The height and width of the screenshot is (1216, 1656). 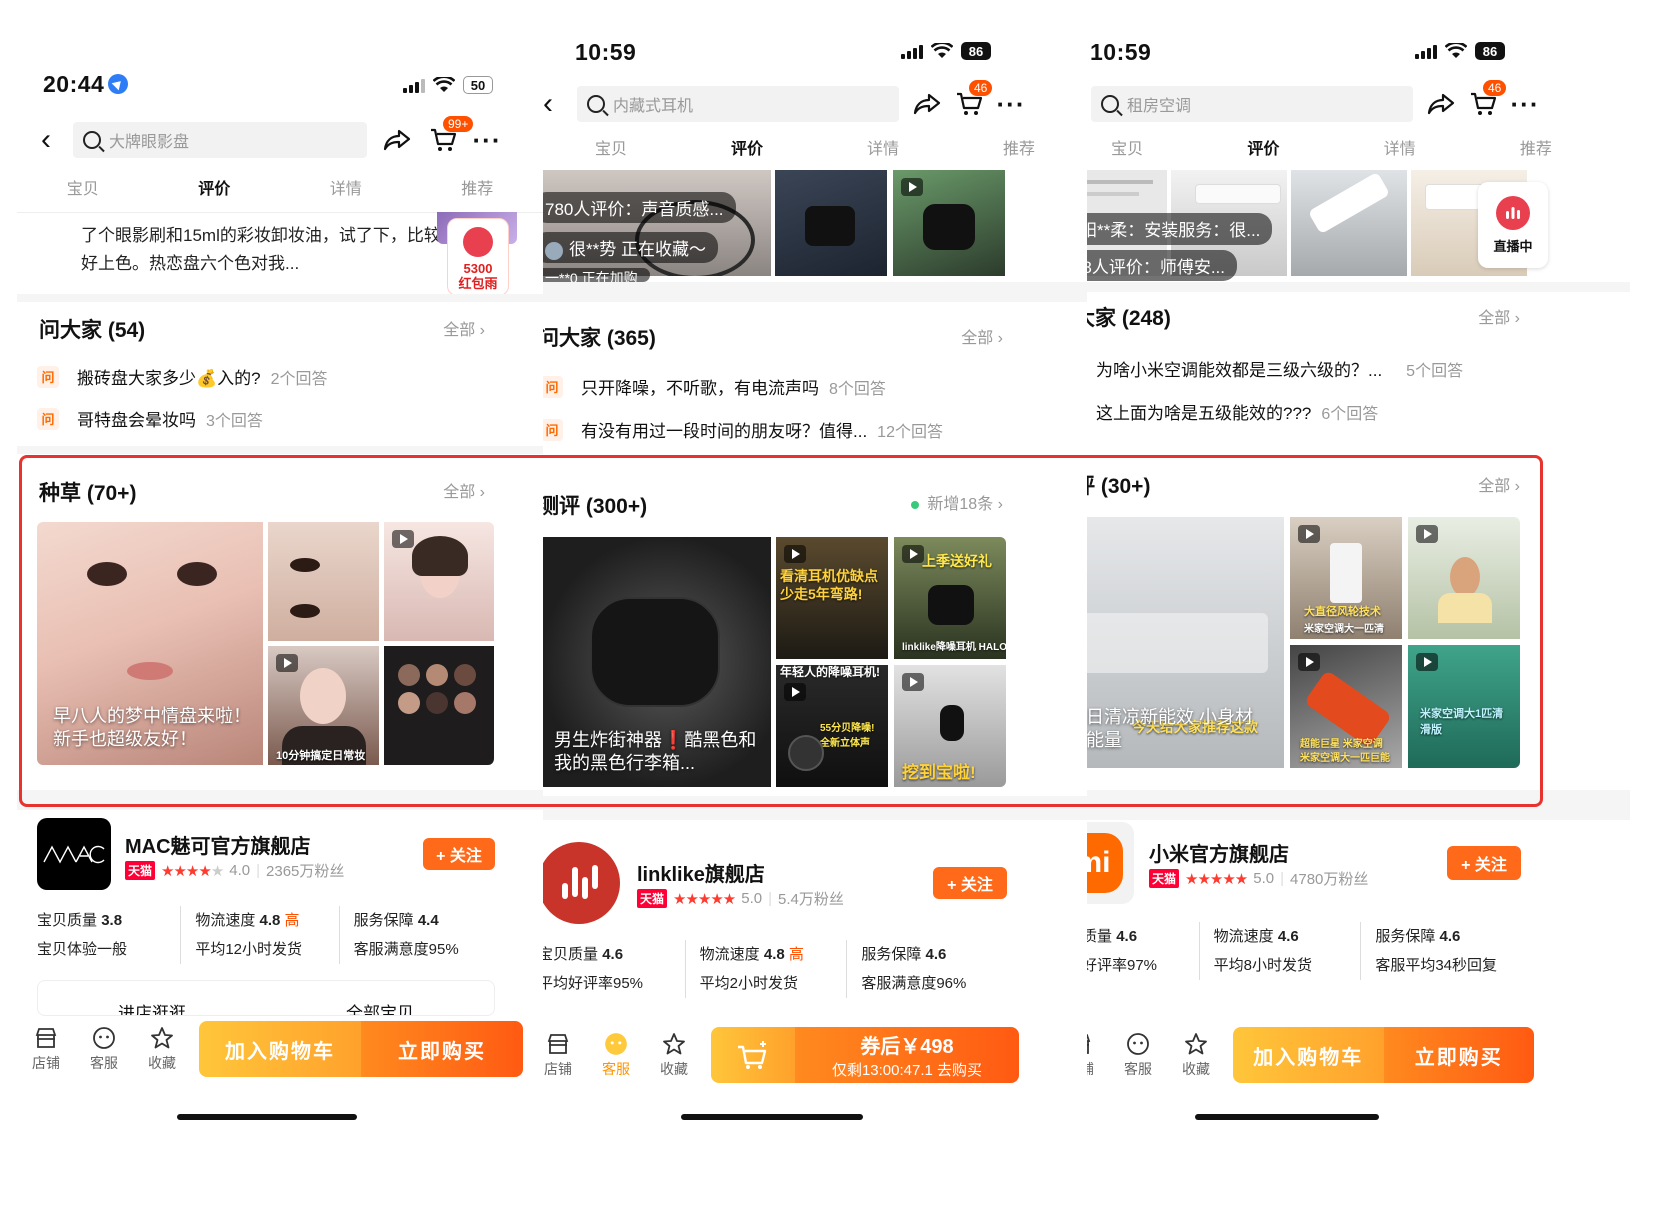 What do you see at coordinates (1358, 805) in the screenshot?
I see `section-divider` at bounding box center [1358, 805].